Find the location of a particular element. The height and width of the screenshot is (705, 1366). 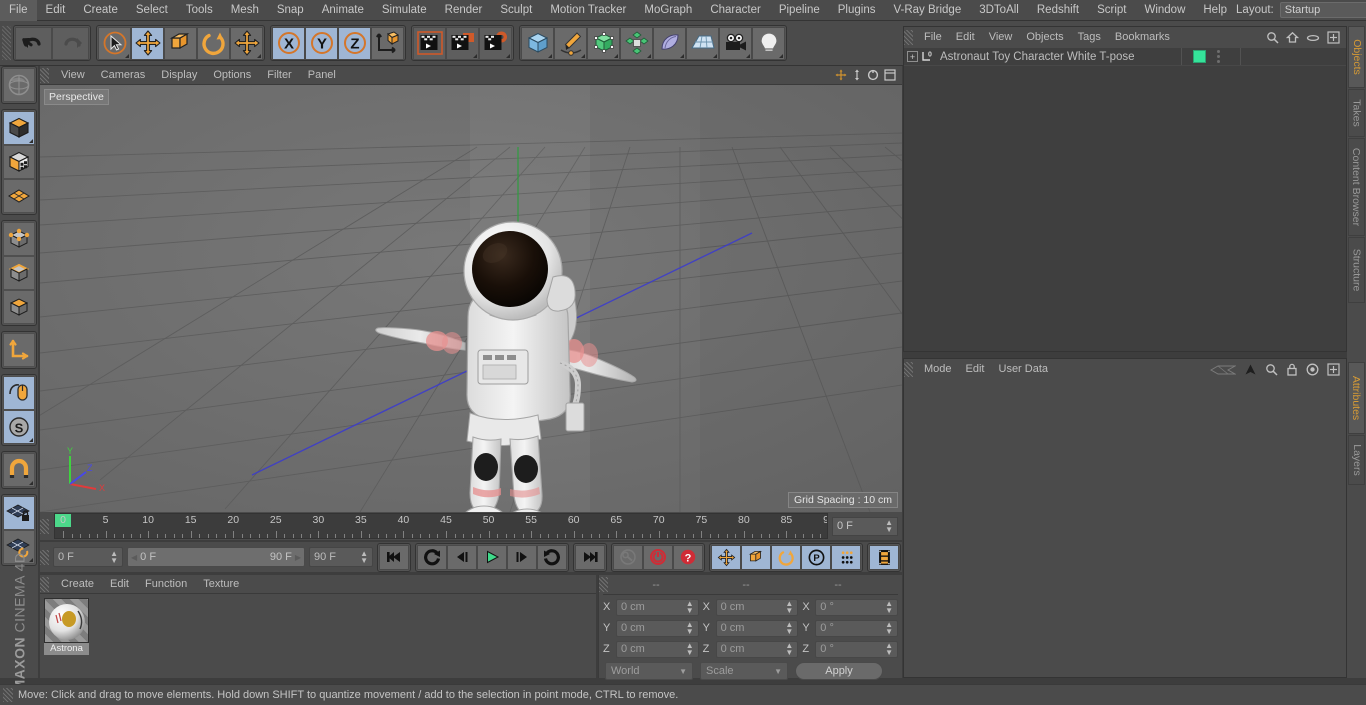

apply-button: Apply is located at coordinates (839, 671).